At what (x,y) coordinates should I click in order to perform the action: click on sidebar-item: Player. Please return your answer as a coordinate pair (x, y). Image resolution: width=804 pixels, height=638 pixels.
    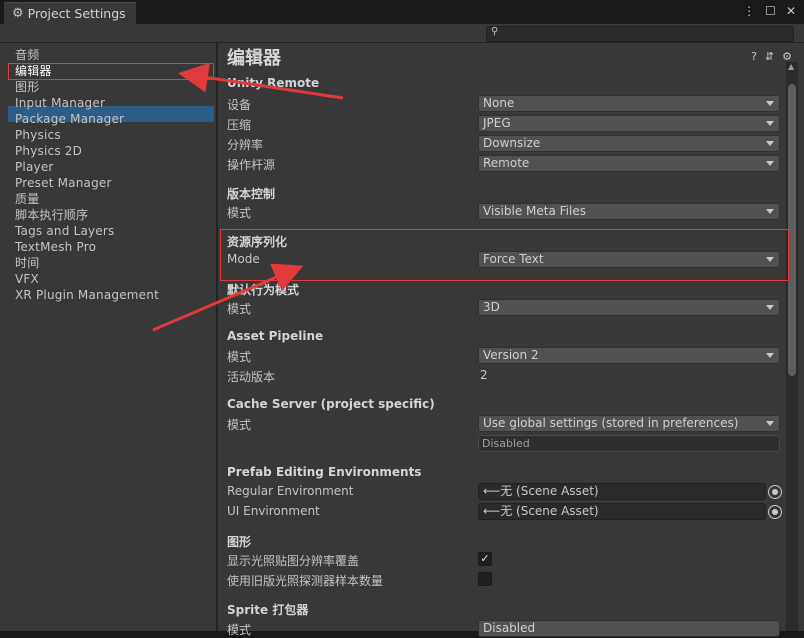
    Looking at the image, I should click on (34, 167).